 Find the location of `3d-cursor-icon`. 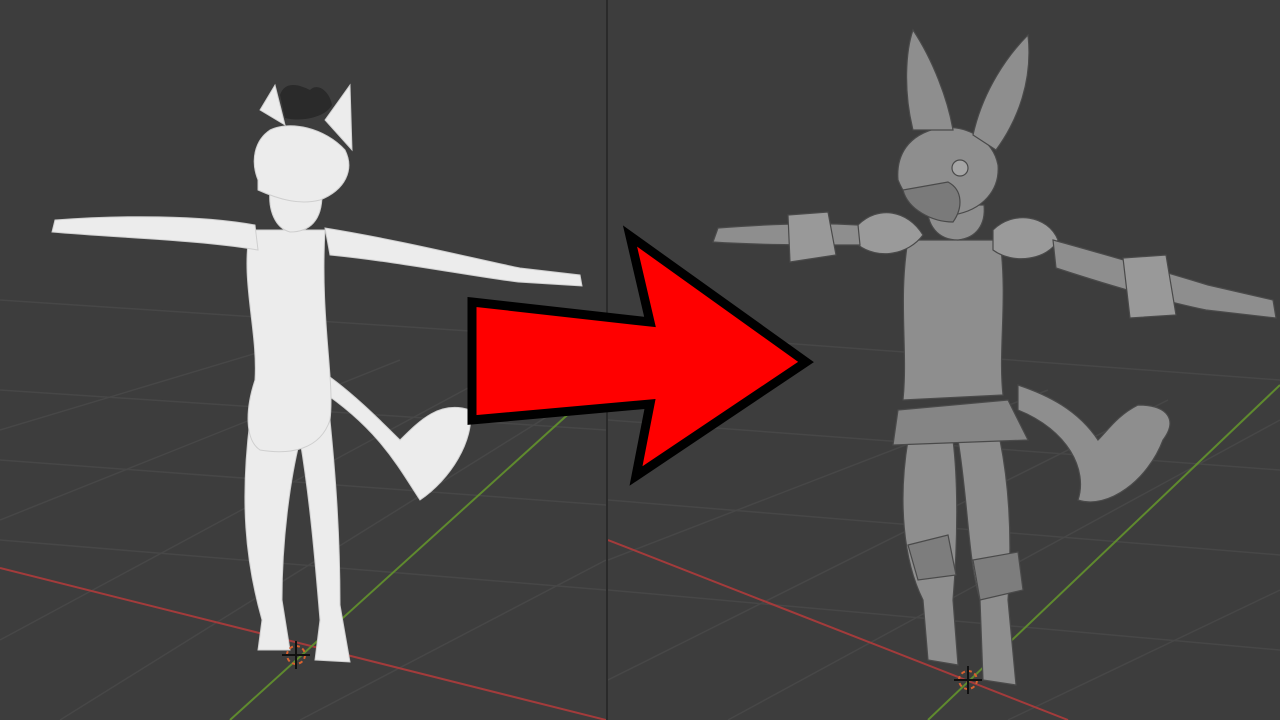

3d-cursor-icon is located at coordinates (968, 680).